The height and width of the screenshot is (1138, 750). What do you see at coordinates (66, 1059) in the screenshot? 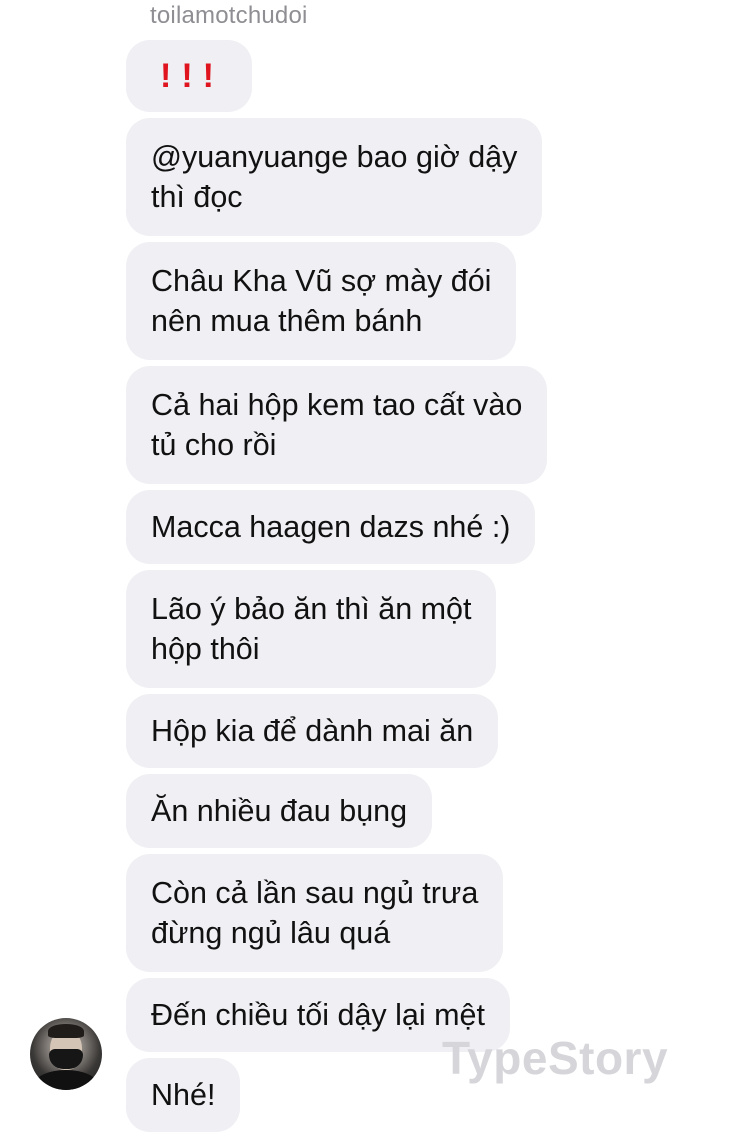
I see `face-mask-icon` at bounding box center [66, 1059].